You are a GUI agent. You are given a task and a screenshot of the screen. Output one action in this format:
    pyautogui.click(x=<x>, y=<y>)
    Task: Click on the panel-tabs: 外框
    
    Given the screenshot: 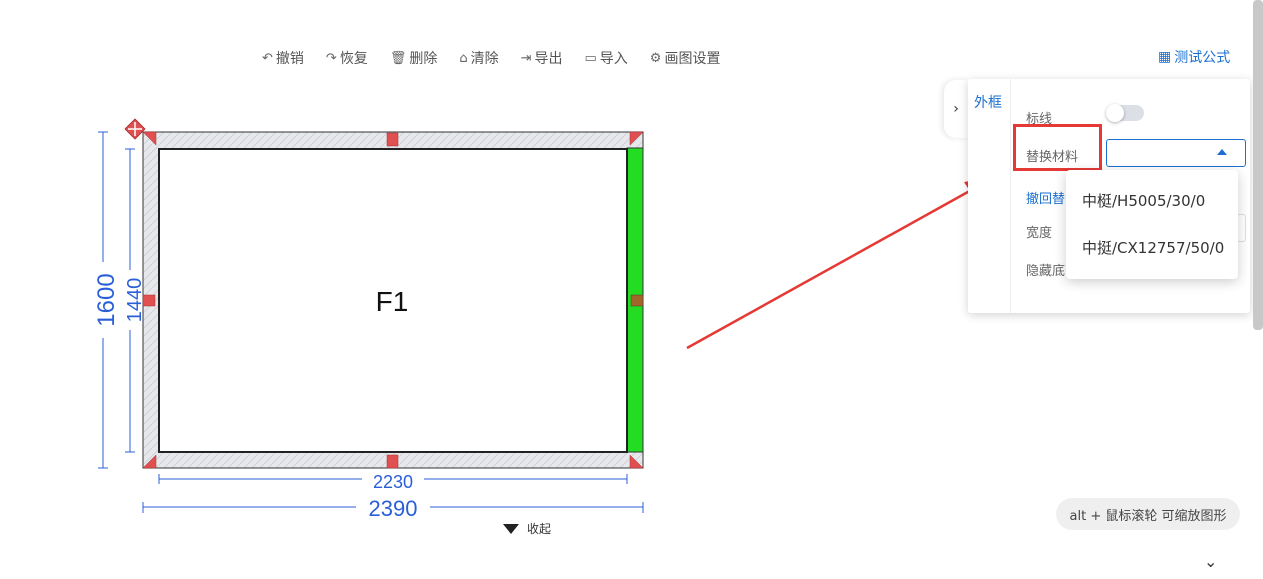 What is the action you would take?
    pyautogui.click(x=989, y=196)
    